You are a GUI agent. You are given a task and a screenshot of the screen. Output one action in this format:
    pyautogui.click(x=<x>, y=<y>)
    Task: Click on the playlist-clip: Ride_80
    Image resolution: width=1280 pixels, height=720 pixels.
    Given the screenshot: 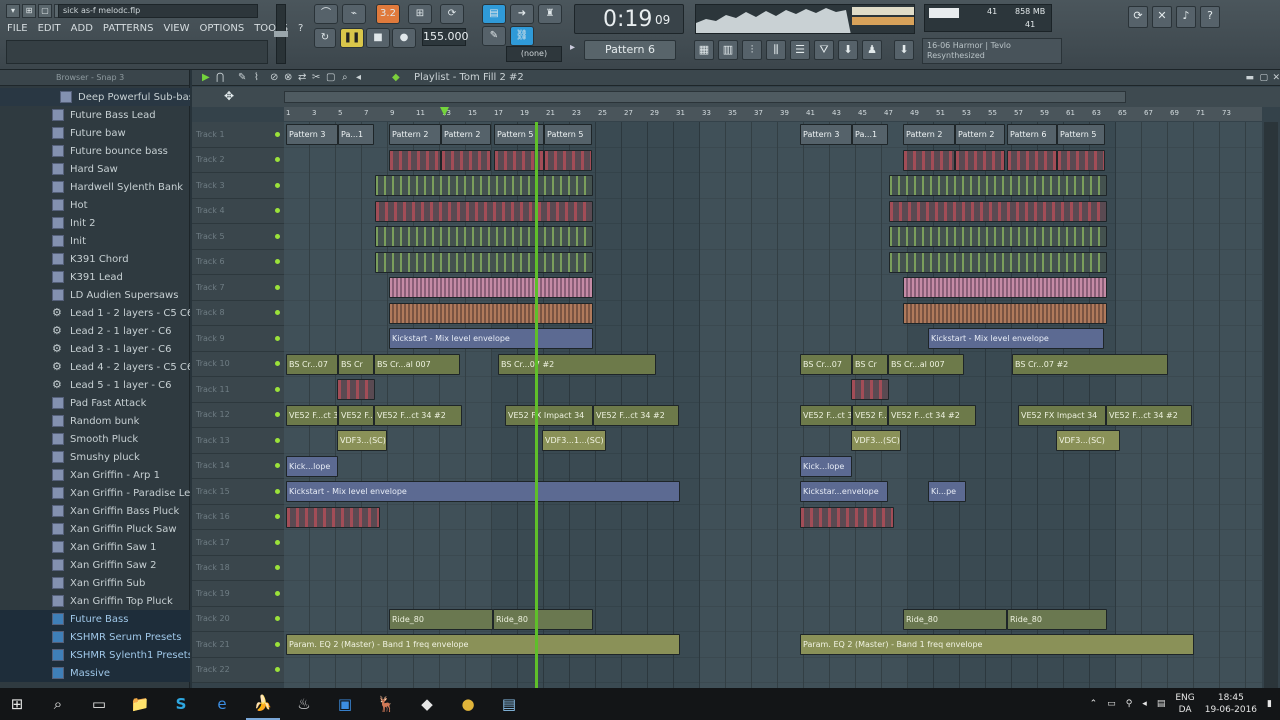 What is the action you would take?
    pyautogui.click(x=441, y=619)
    